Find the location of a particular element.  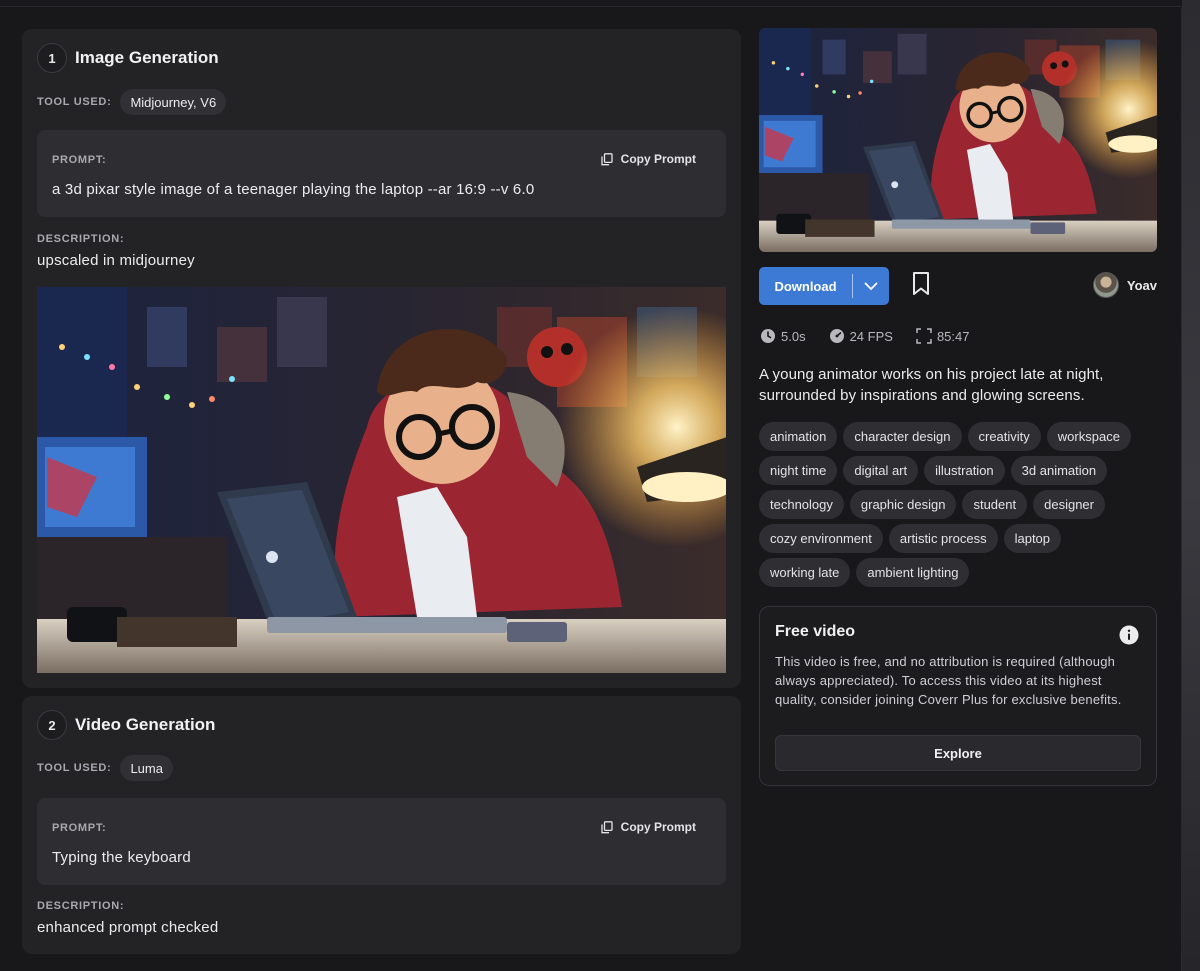

author-link: Yoav is located at coordinates (1124, 285).